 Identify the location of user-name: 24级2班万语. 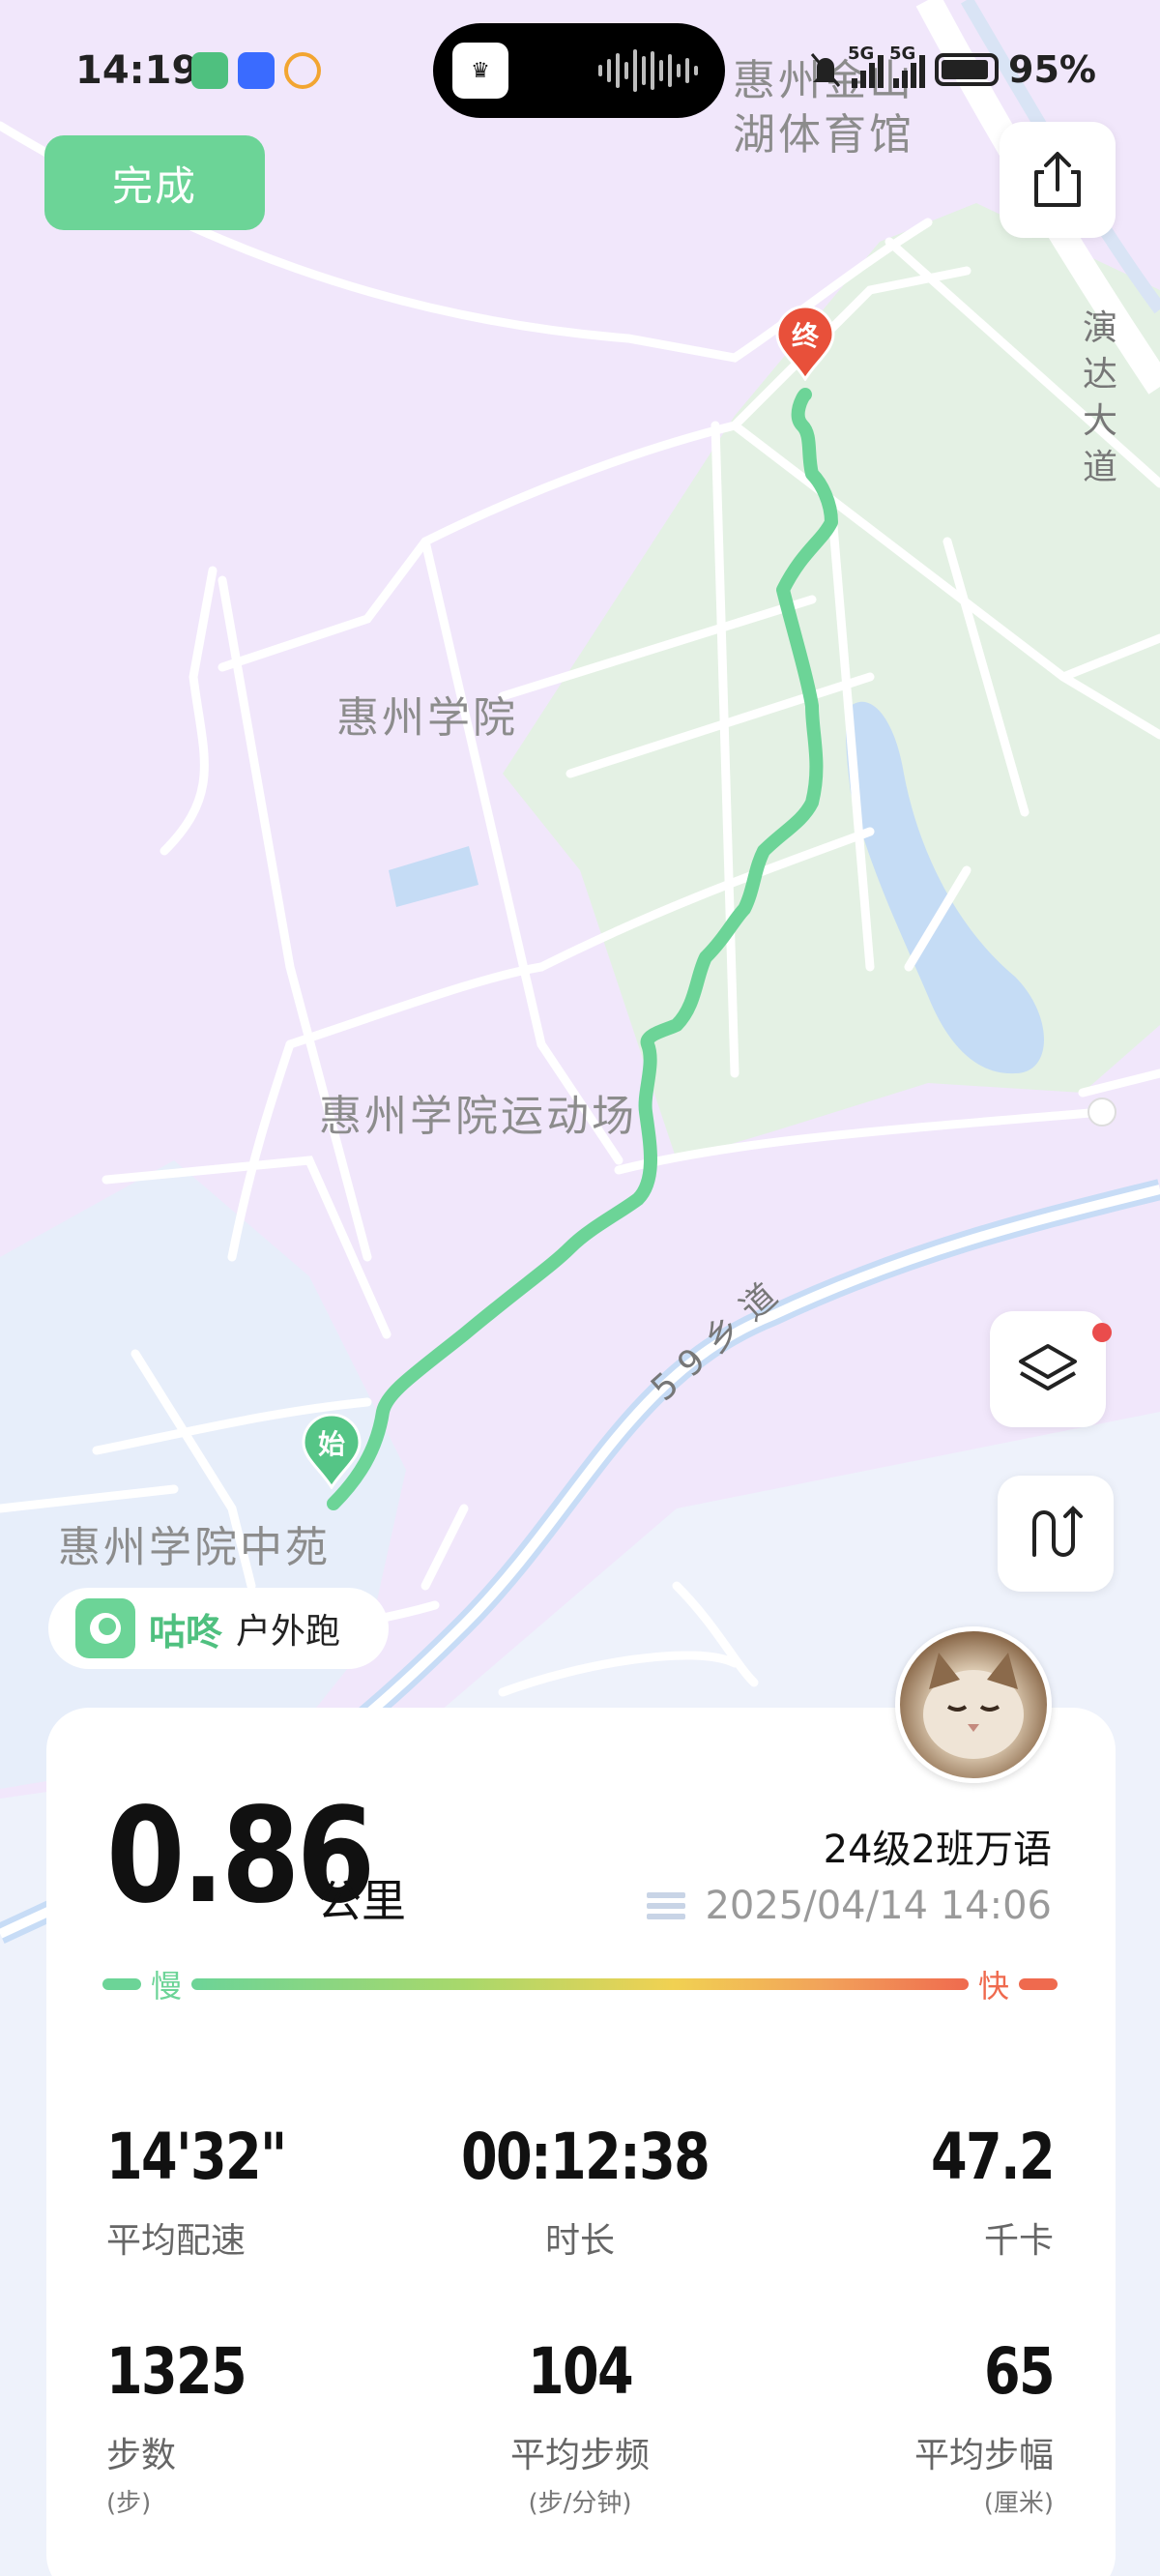
(938, 1850).